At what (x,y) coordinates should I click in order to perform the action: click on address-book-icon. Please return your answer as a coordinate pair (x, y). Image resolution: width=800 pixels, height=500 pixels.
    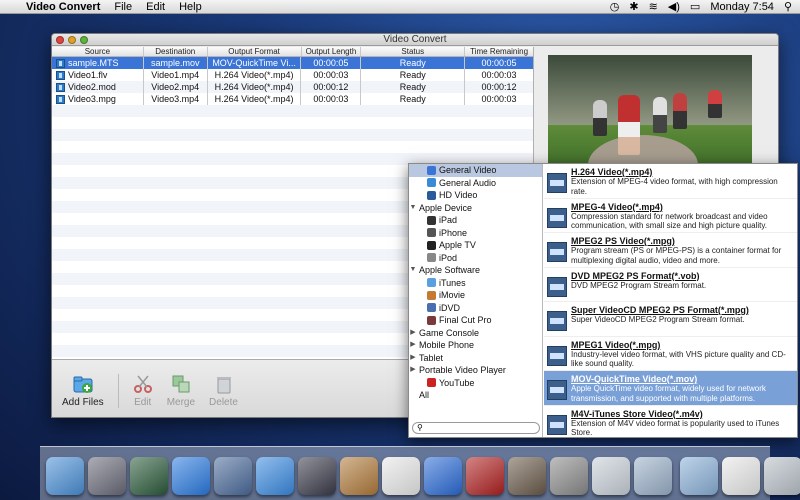
    Looking at the image, I should click on (359, 476).